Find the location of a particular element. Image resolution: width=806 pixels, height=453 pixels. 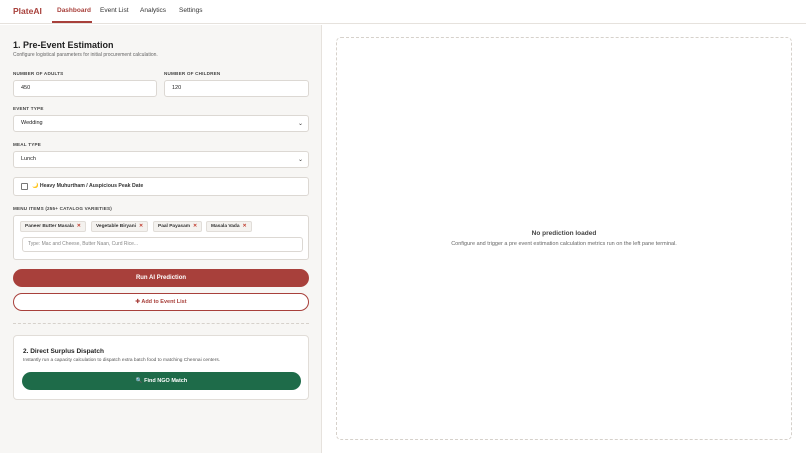

estimation-title: 1. Pre-Event Estimation is located at coordinates (63, 45).